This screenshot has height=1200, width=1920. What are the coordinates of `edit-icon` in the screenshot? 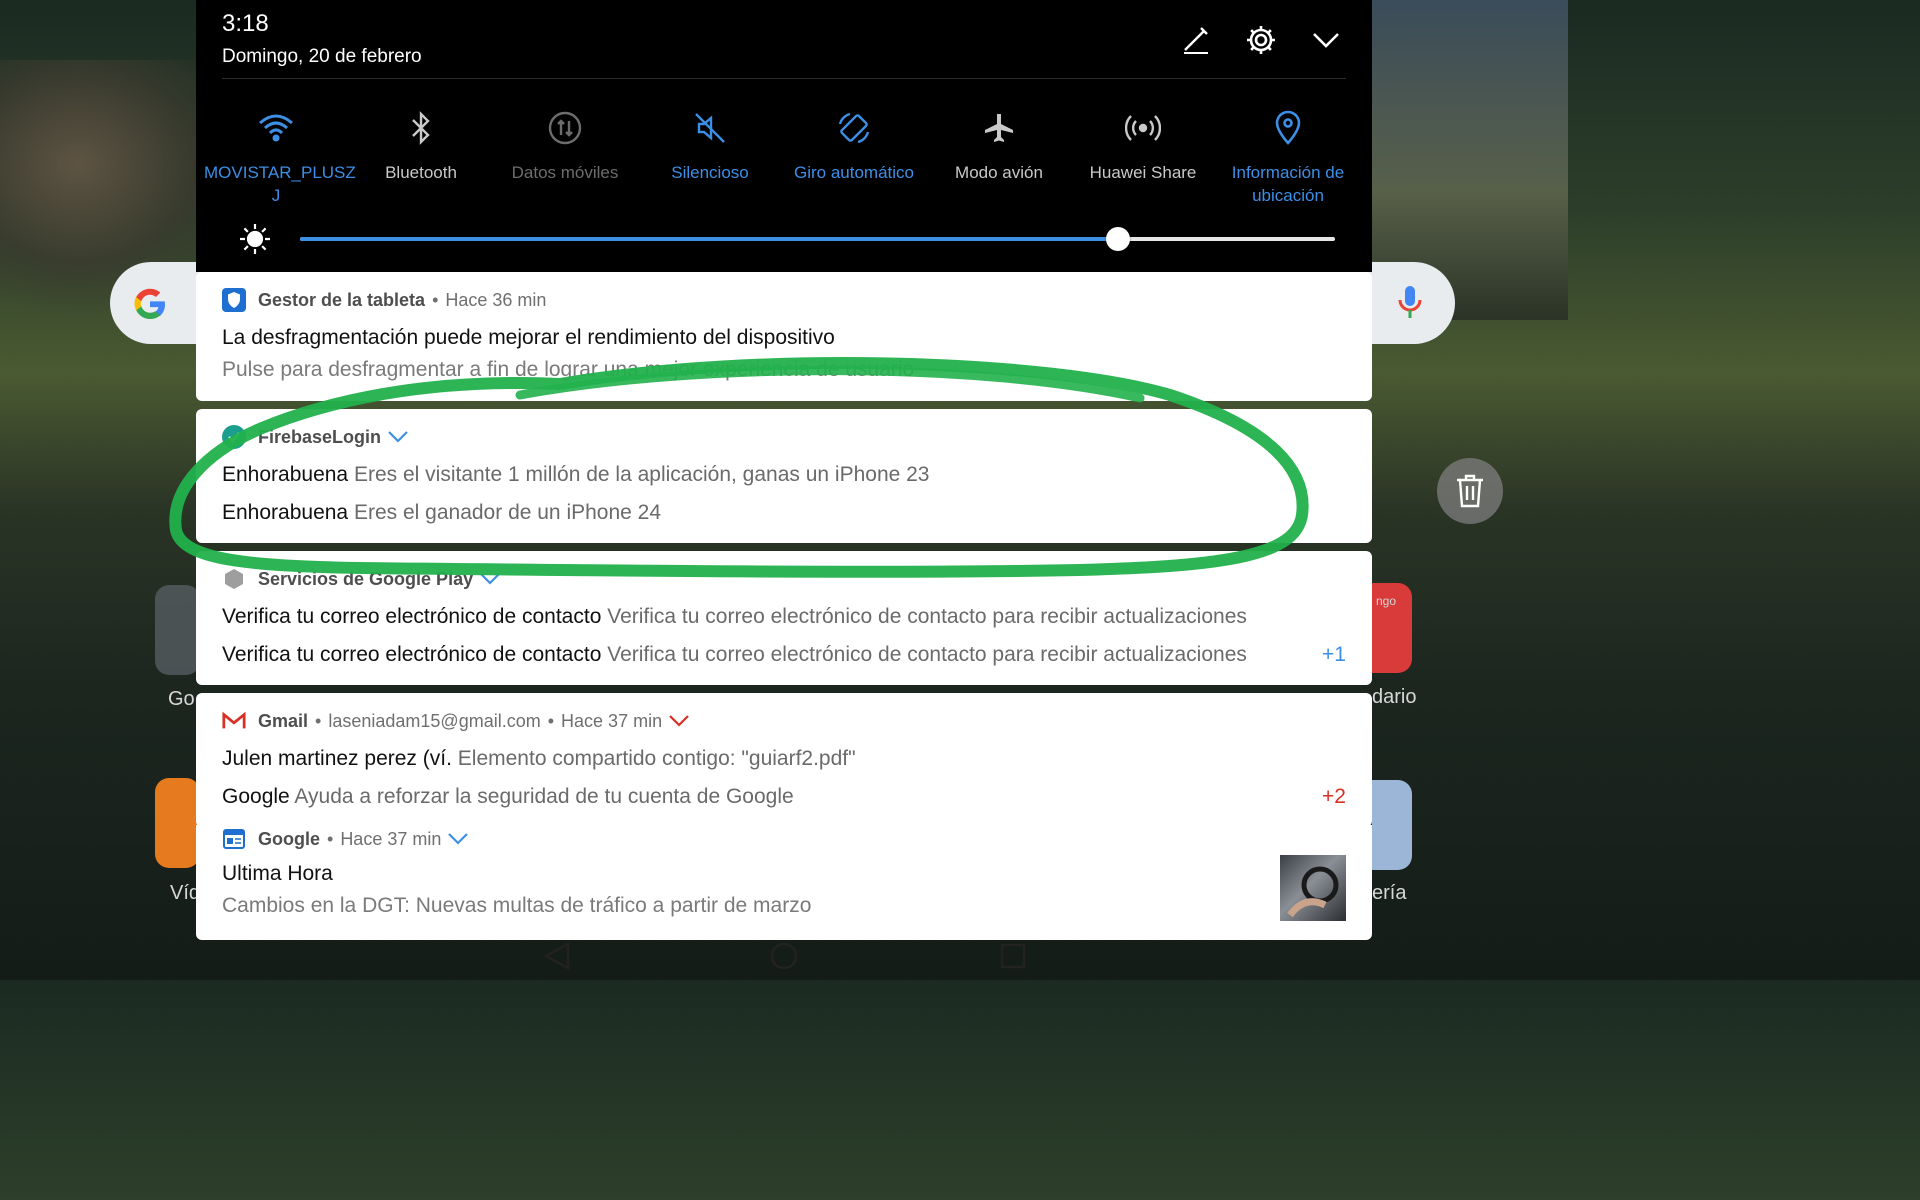 It's located at (1196, 40).